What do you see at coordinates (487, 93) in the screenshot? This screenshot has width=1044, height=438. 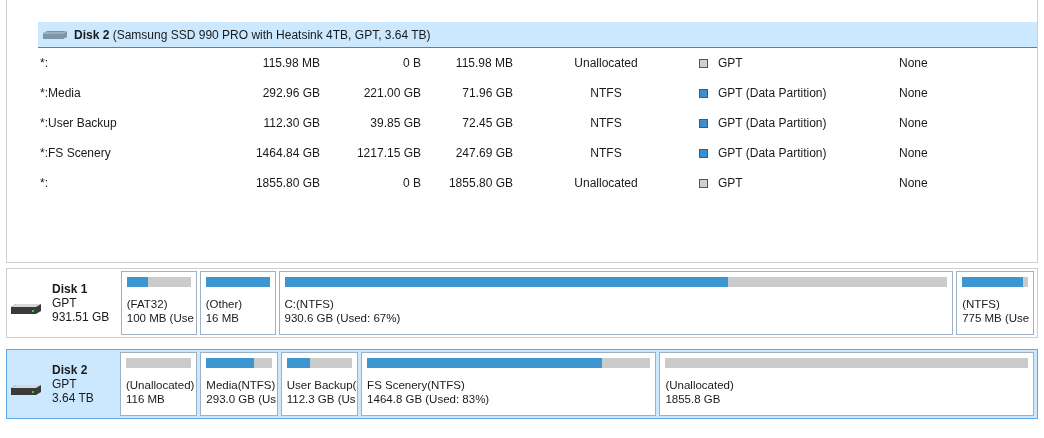 I see `table-cell-text: 71.96 GB` at bounding box center [487, 93].